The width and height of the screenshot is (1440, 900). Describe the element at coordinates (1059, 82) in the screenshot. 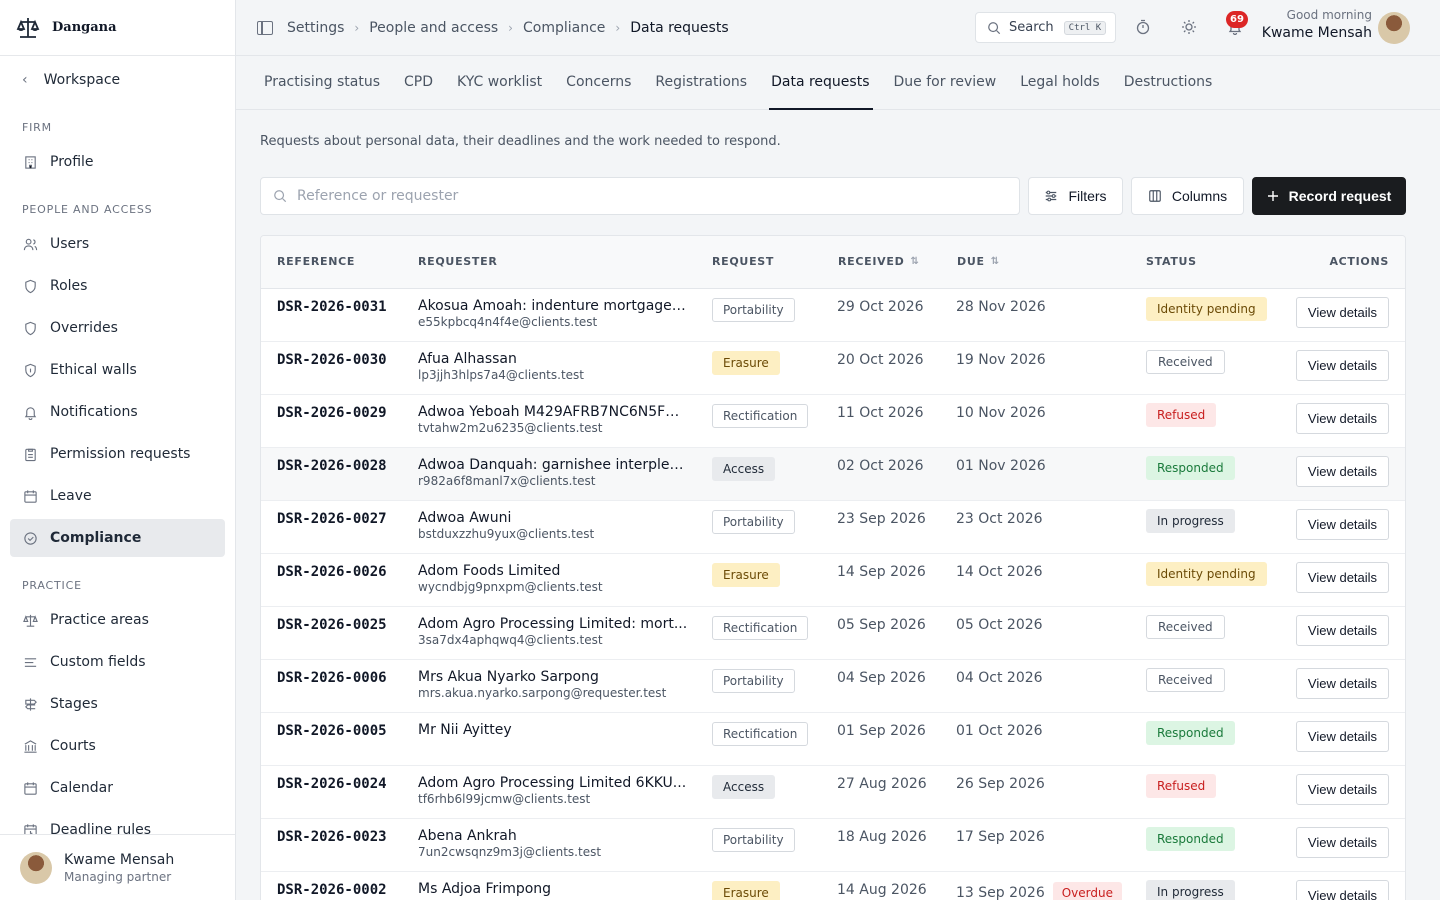

I see `tab-legal-holds: Legal holds` at that location.